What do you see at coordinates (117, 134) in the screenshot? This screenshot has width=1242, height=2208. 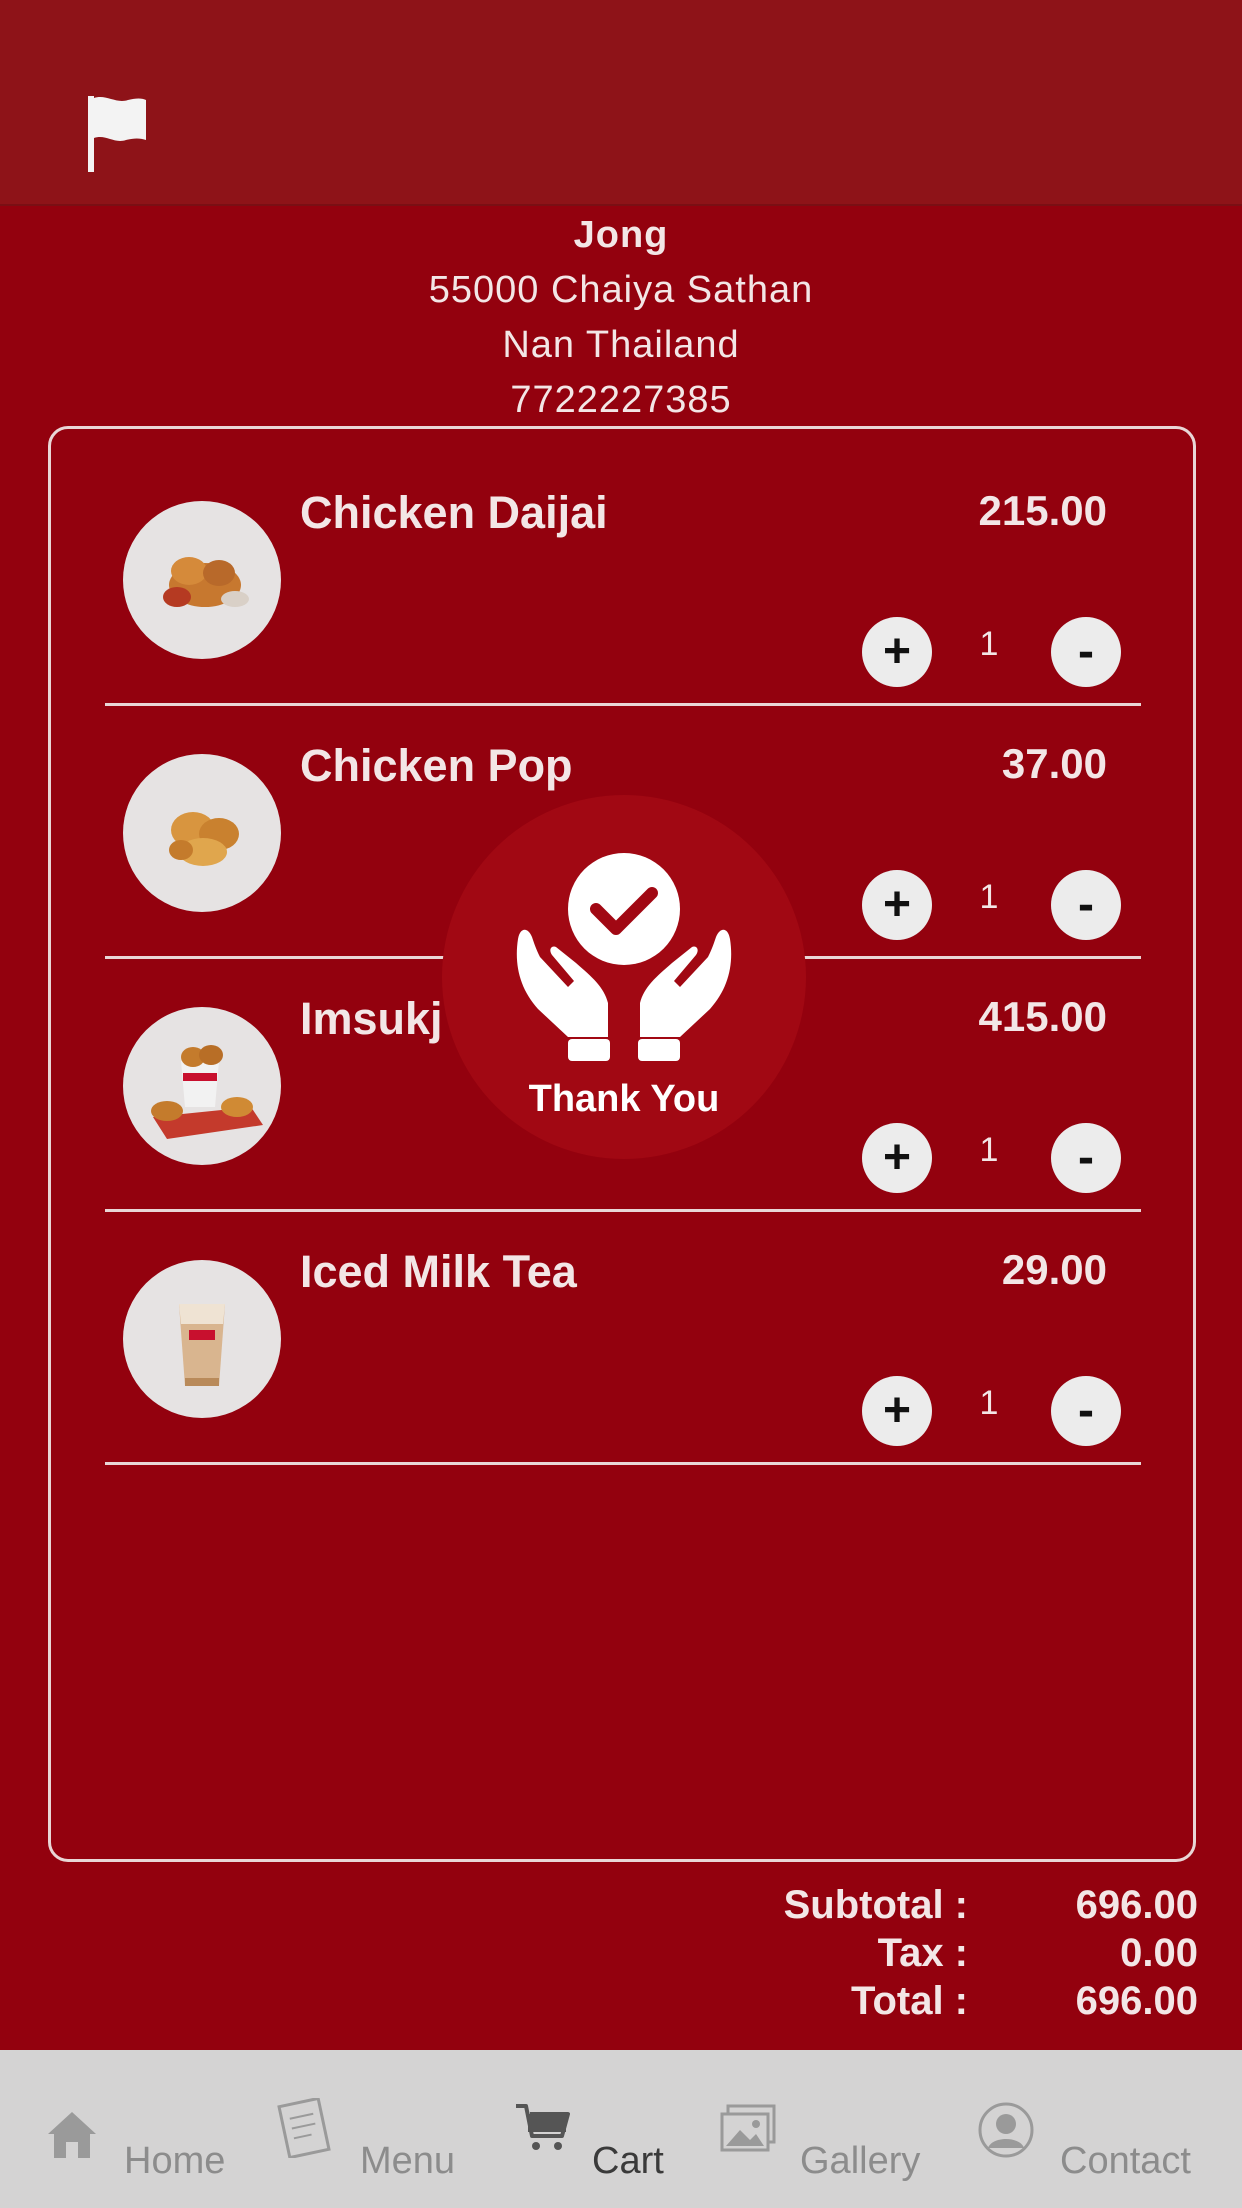 I see `flag-icon` at bounding box center [117, 134].